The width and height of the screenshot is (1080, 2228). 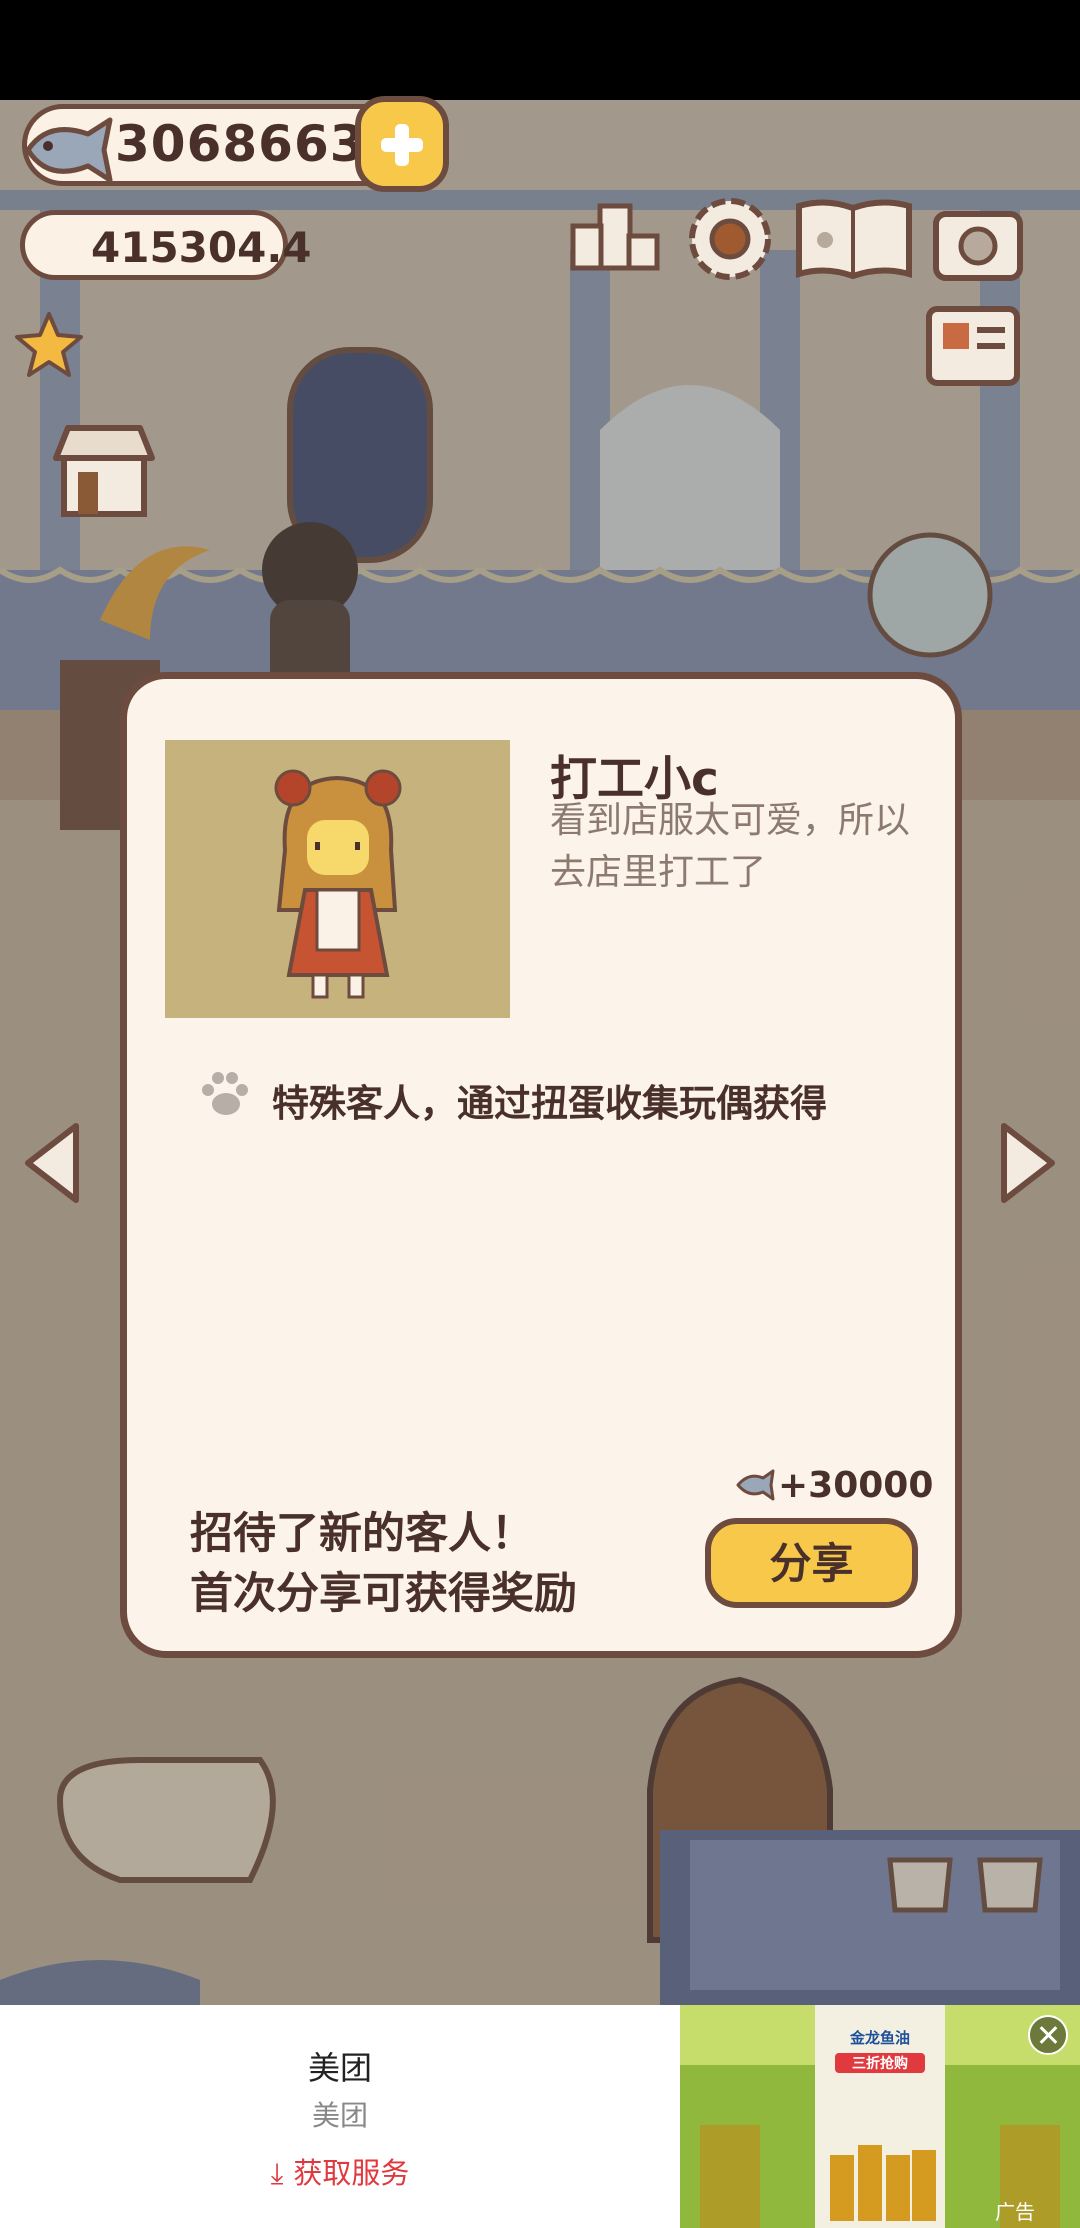 I want to click on ad-cta-button: ⤓ 获取服务, so click(x=340, y=2171).